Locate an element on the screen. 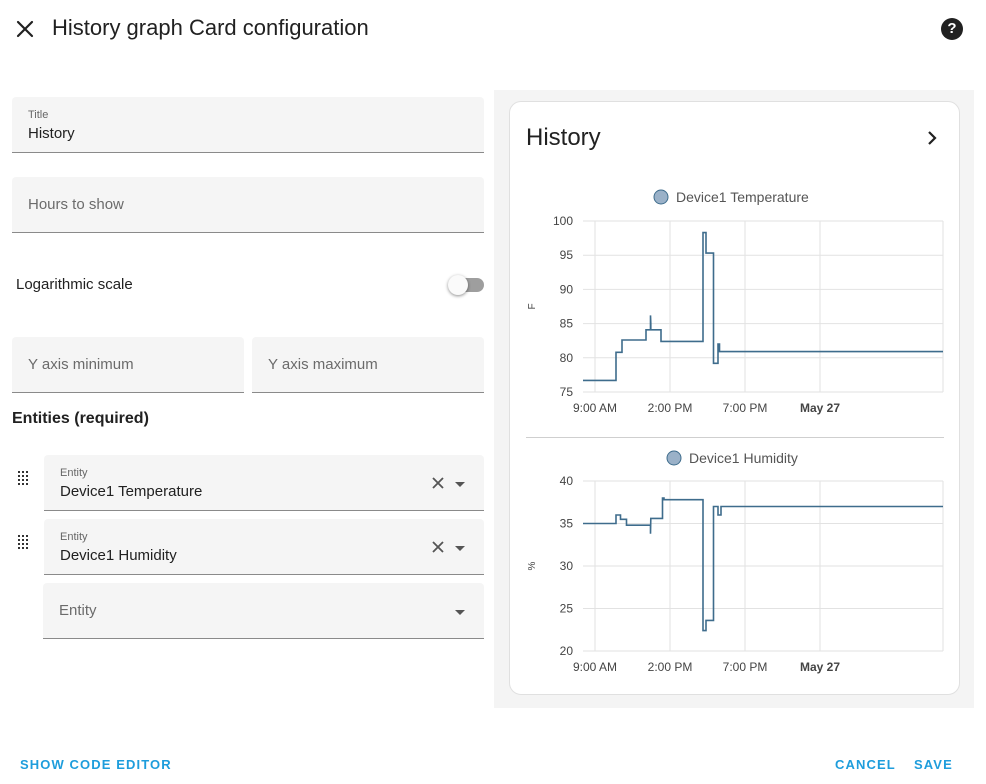 The height and width of the screenshot is (784, 986). y-tick-label: 95 is located at coordinates (567, 255).